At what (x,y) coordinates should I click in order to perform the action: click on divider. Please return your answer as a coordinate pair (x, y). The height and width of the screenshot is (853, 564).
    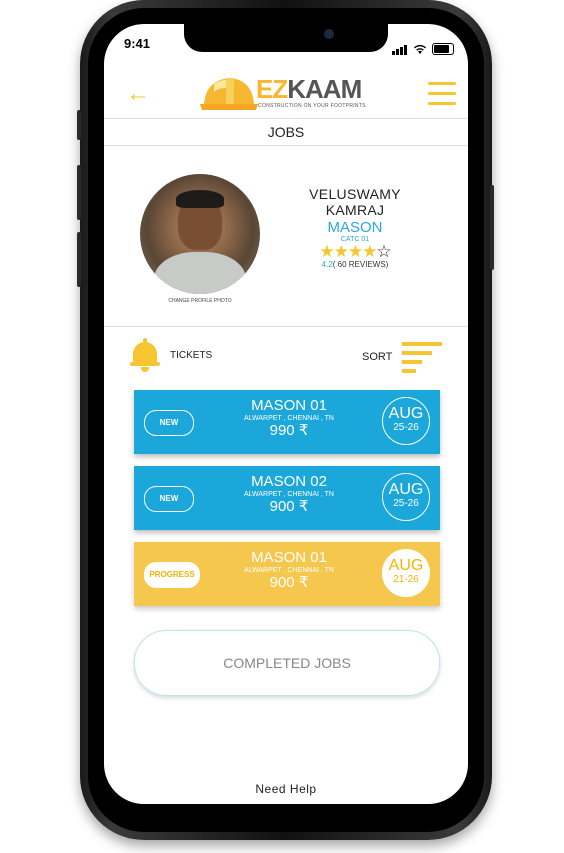
    Looking at the image, I should click on (286, 326).